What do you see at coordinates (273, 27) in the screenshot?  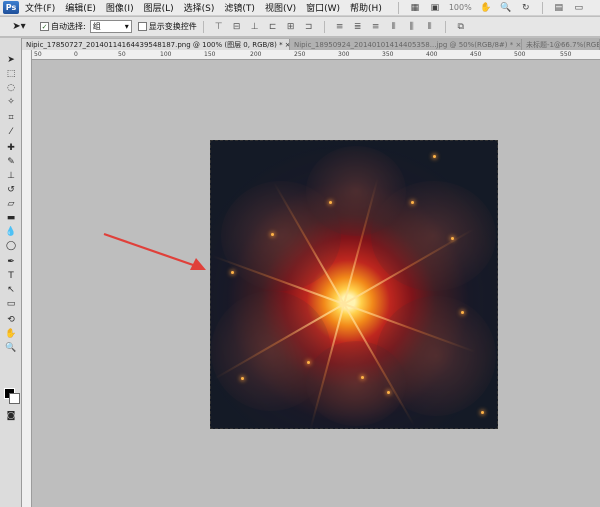 I see `align-left-icon: ⊏` at bounding box center [273, 27].